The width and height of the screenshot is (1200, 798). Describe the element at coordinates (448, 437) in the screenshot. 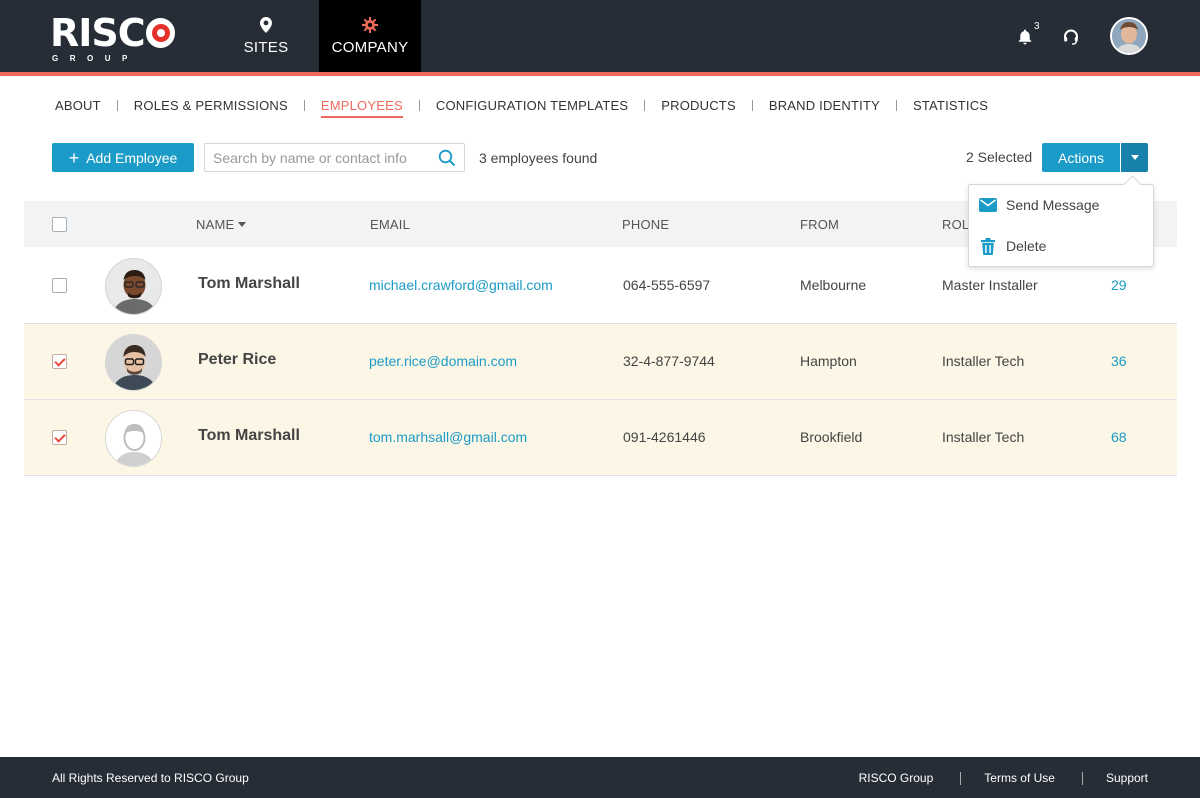

I see `employee-email-link: tom.marhsall@gmail.com` at that location.